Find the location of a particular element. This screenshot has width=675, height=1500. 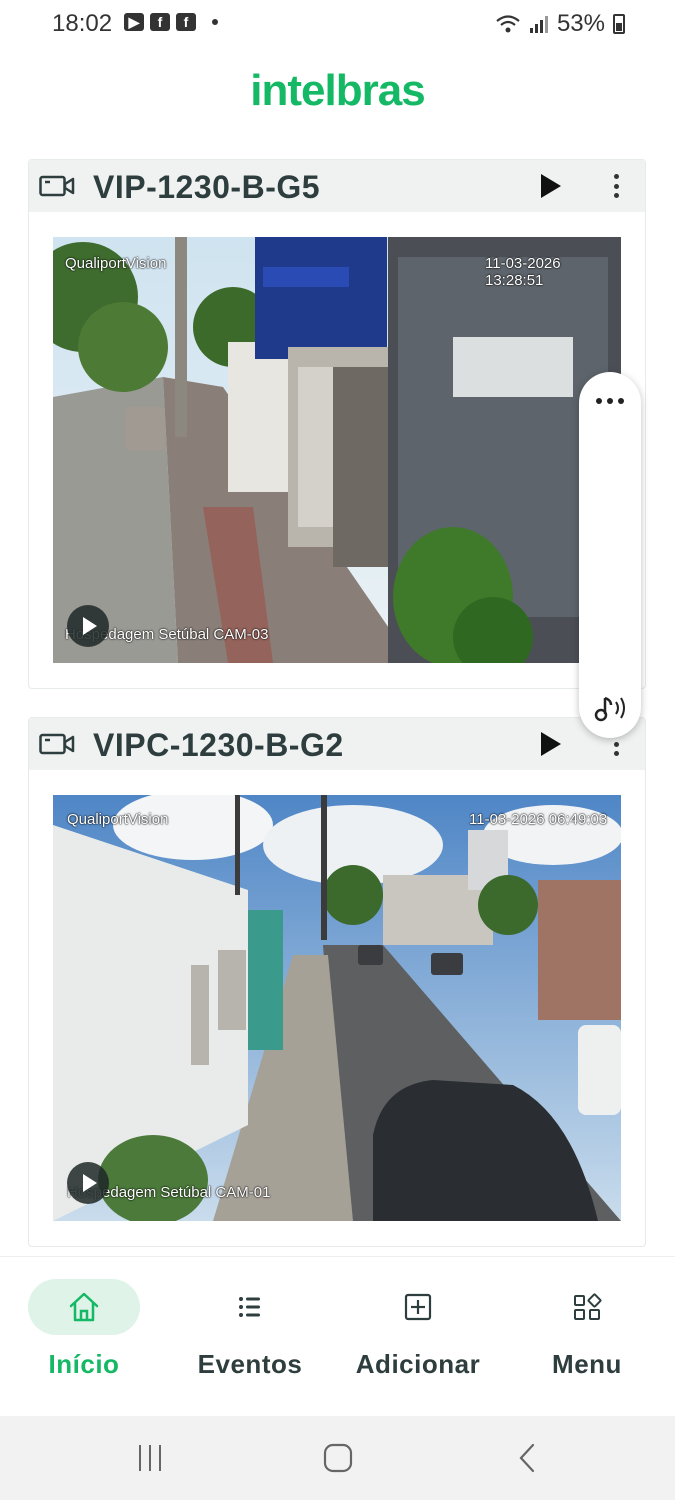

more-options-icon is located at coordinates (616, 186).